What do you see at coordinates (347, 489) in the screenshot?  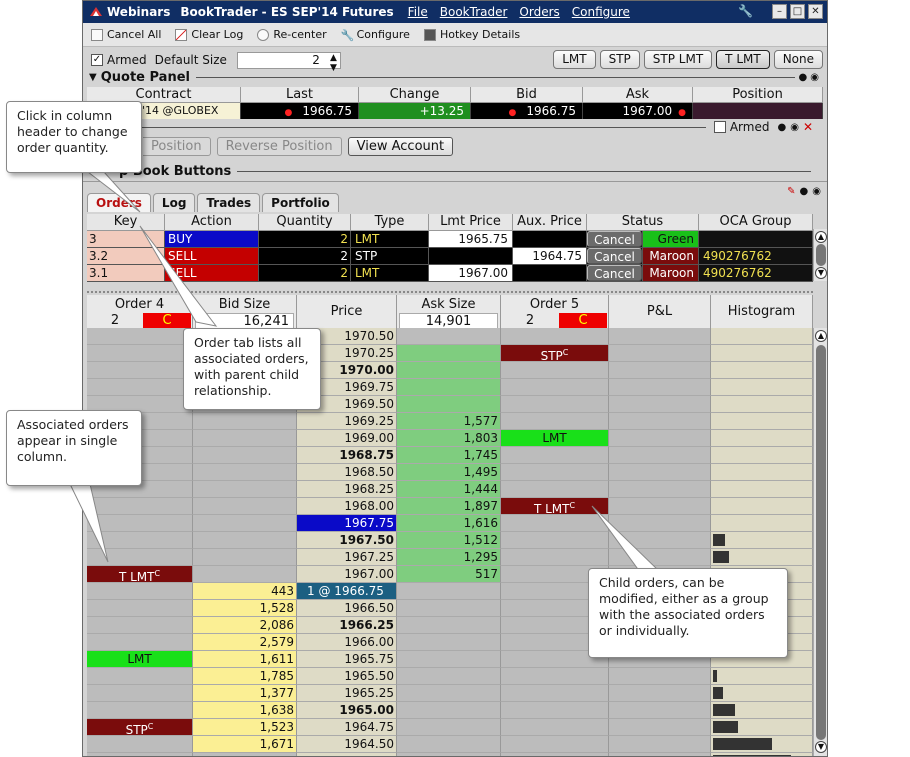 I see `price-cell: 1968.25` at bounding box center [347, 489].